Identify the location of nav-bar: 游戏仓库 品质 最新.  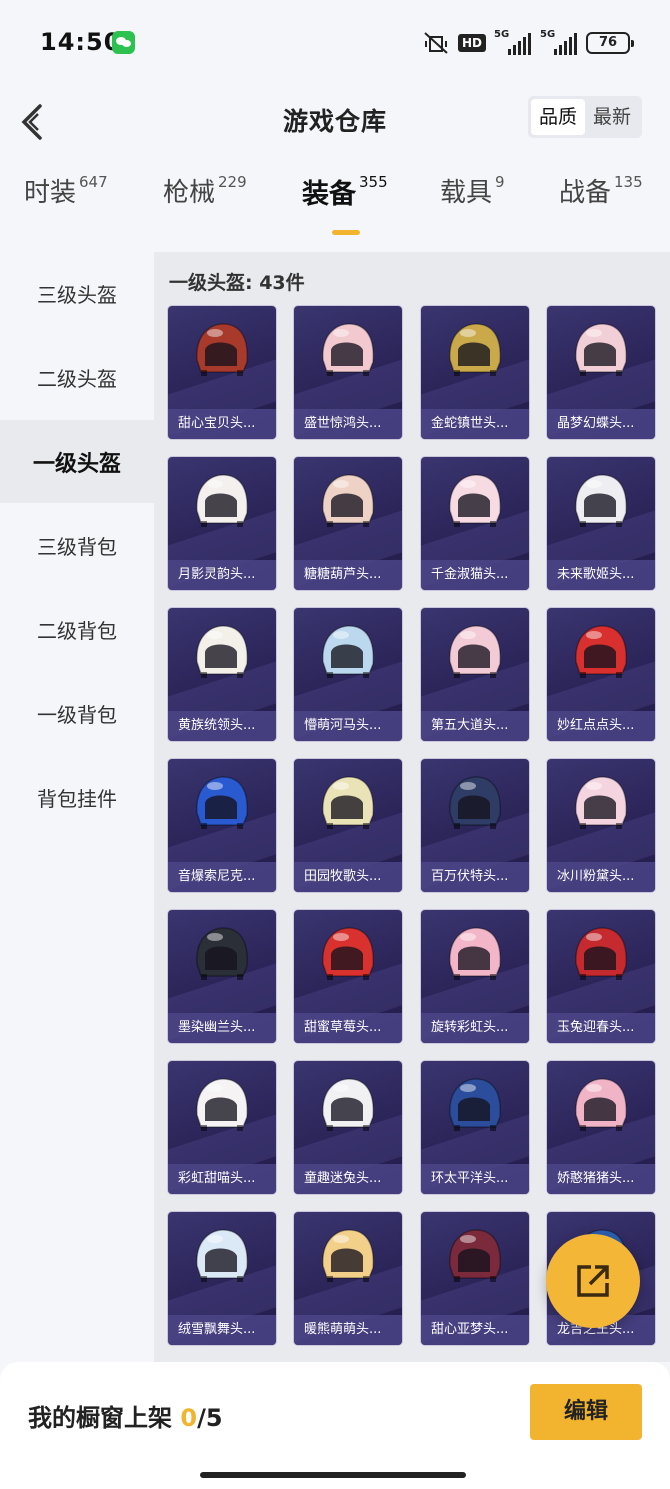
(335, 120).